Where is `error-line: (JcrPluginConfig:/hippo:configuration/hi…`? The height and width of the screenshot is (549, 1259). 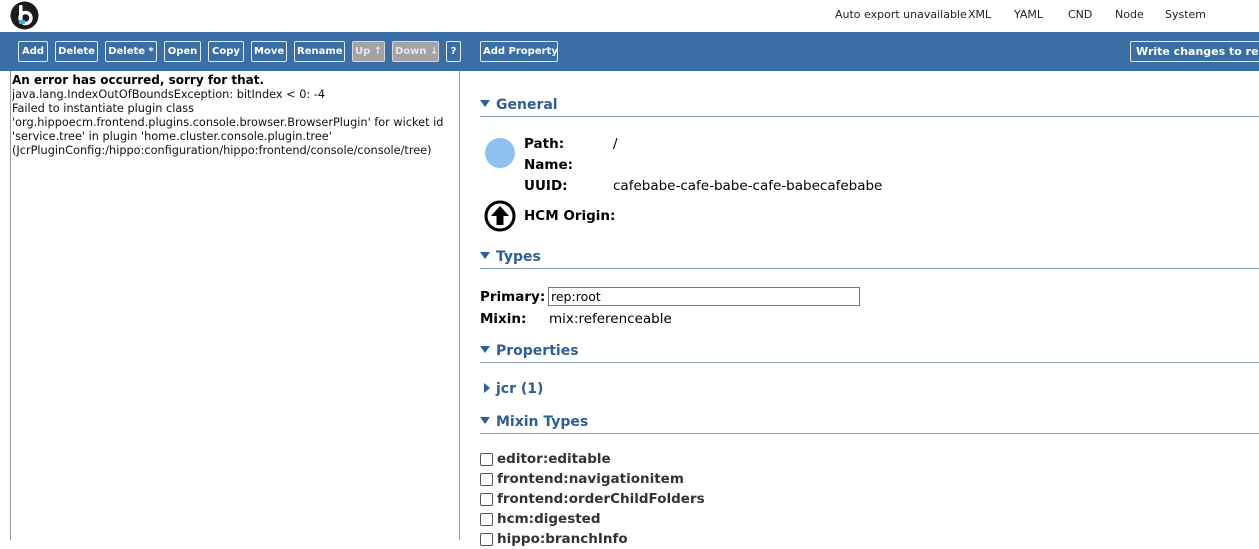 error-line: (JcrPluginConfig:/hippo:configuration/hi… is located at coordinates (222, 150).